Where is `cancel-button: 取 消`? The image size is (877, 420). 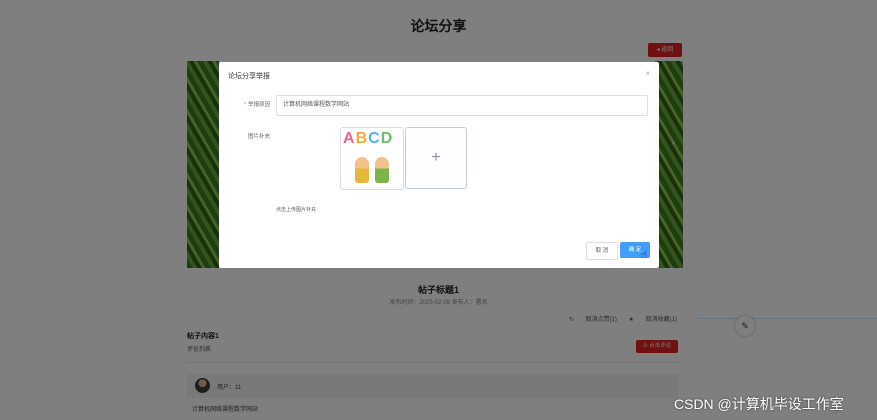 cancel-button: 取 消 is located at coordinates (602, 251).